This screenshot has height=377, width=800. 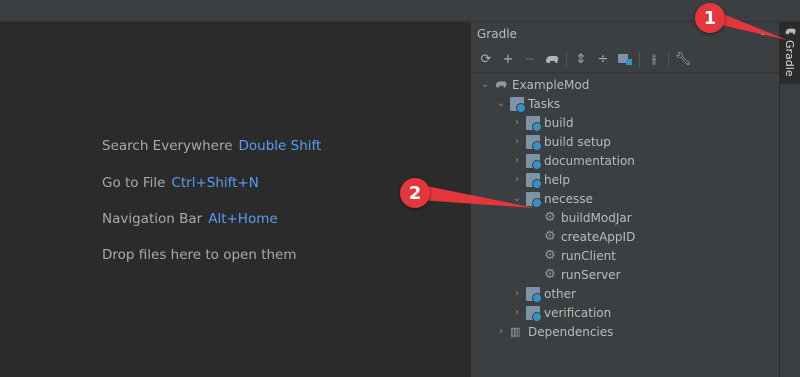 I want to click on collapse-all-icon: ÷, so click(x=603, y=59).